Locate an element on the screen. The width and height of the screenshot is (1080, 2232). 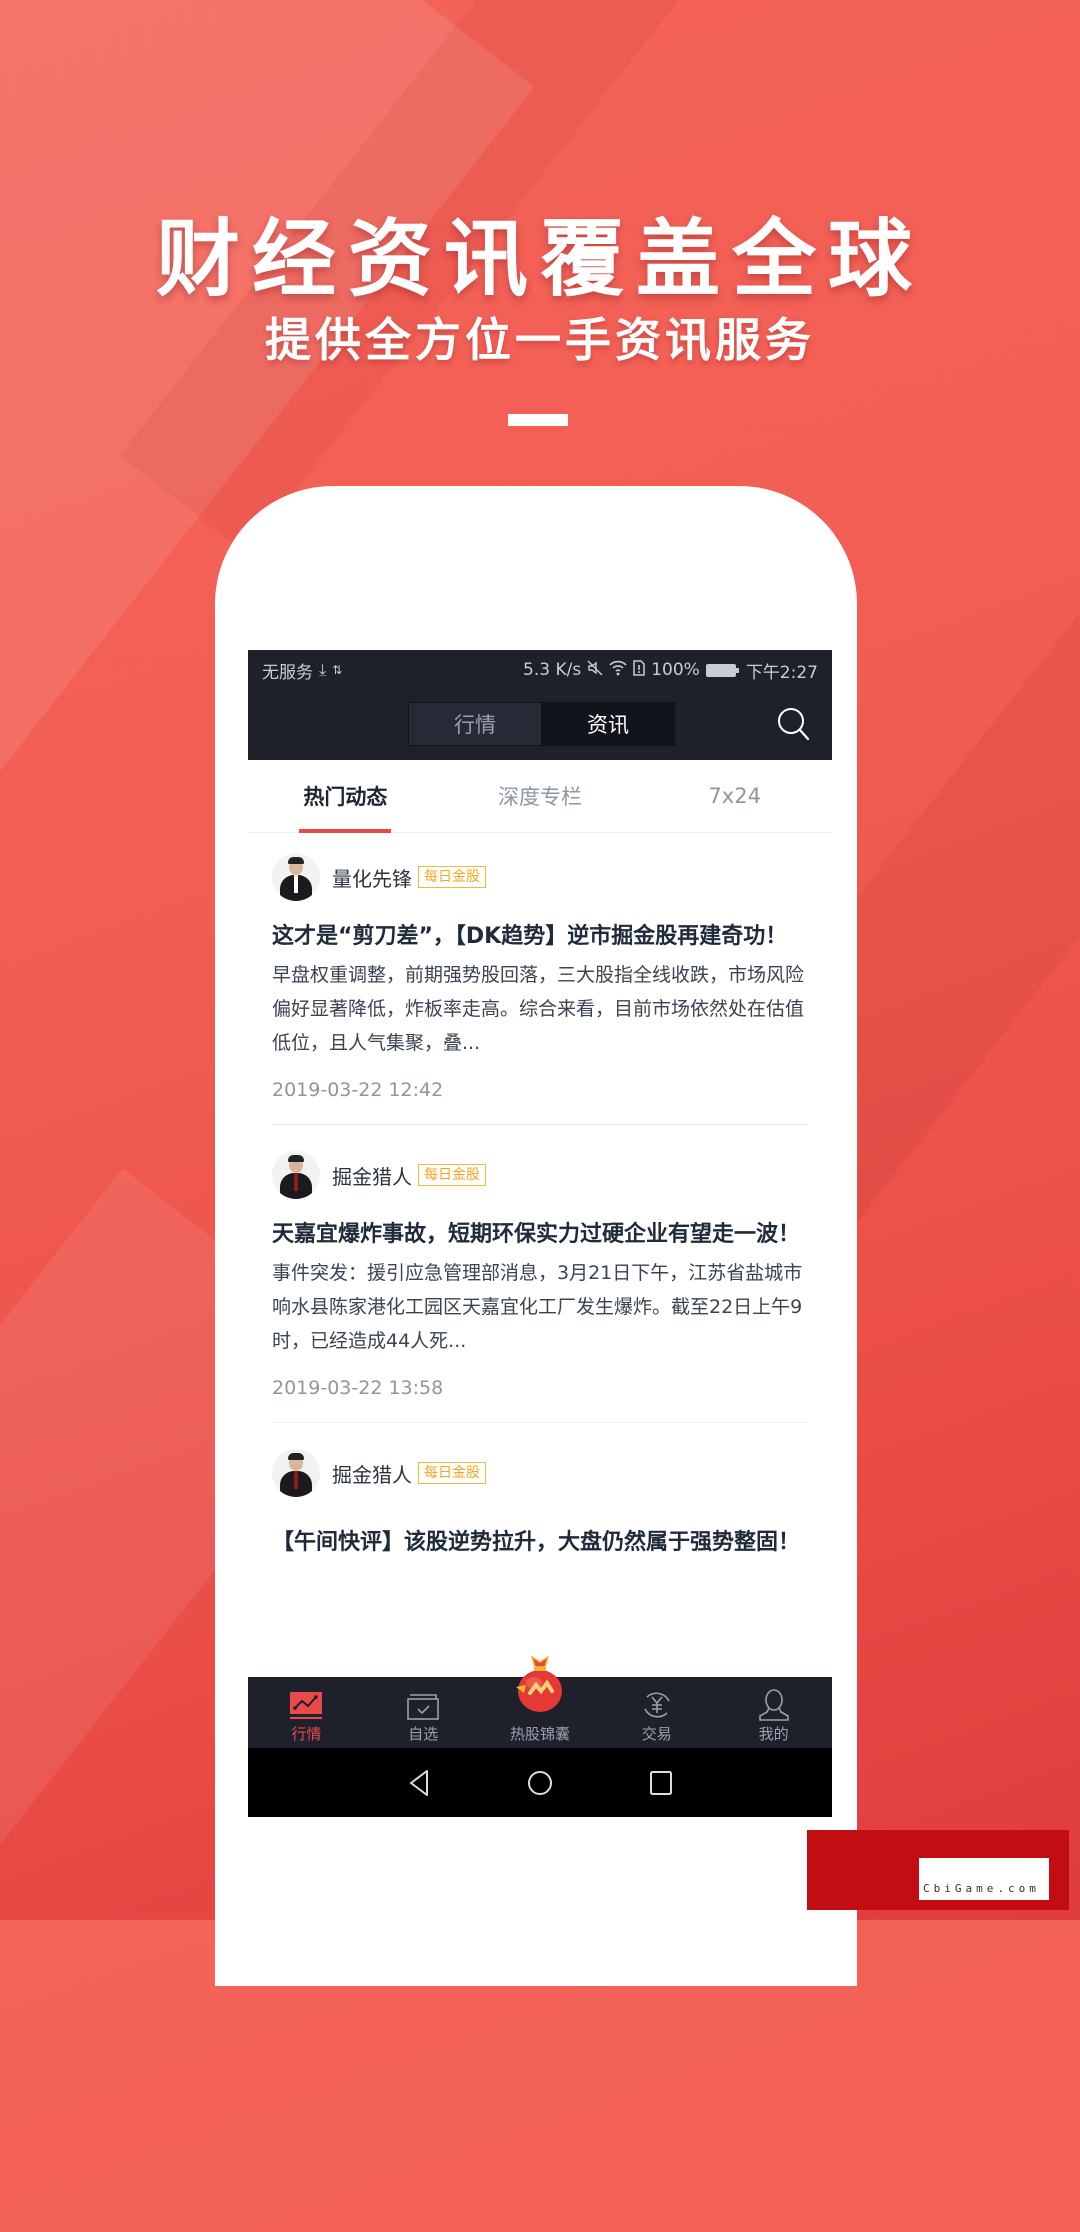
nav-market: 行情 is located at coordinates (306, 1712).